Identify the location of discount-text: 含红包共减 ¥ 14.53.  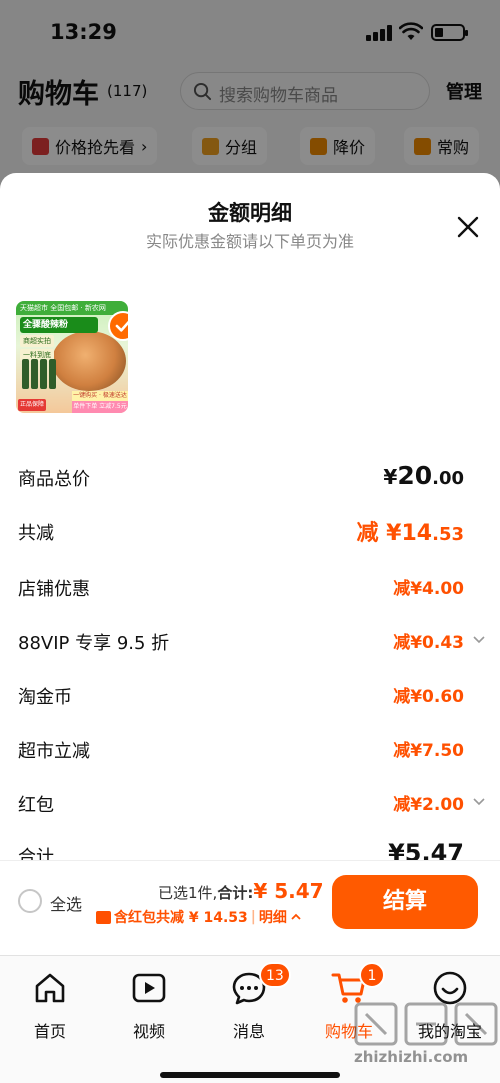
(181, 918).